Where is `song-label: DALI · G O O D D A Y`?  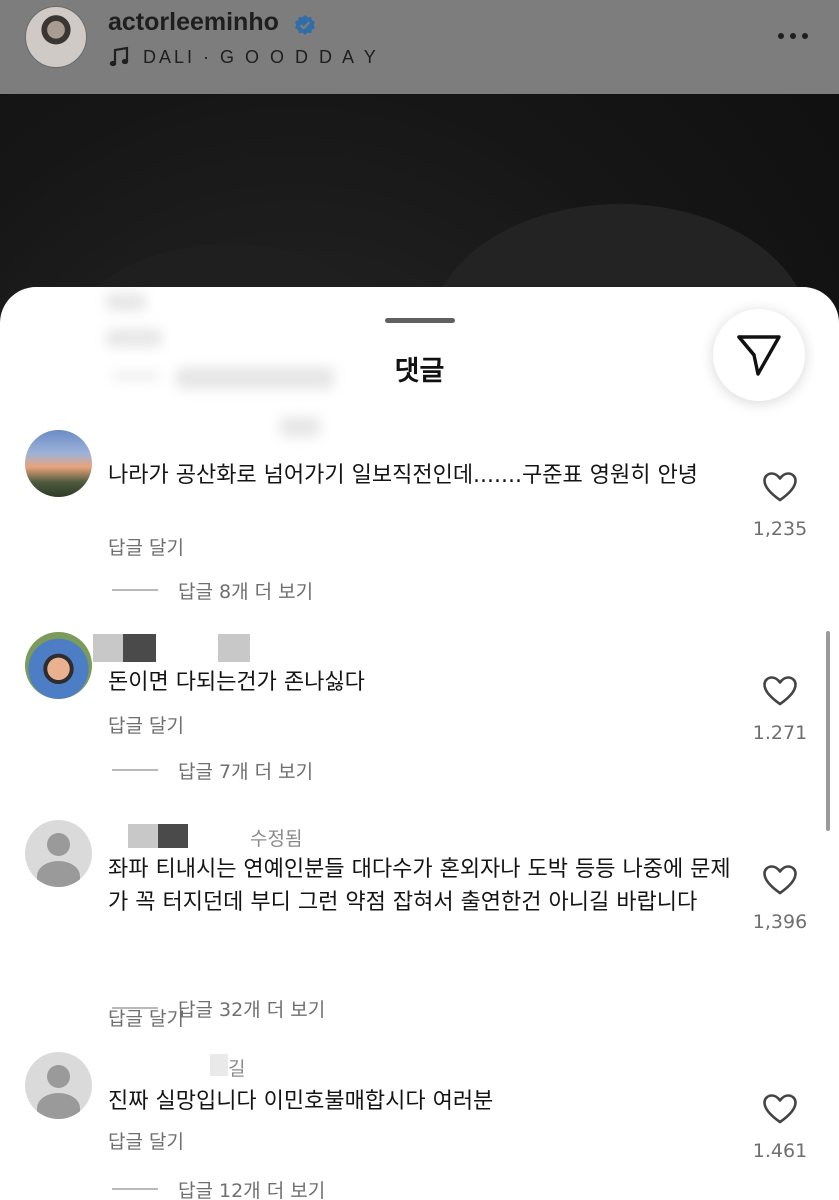
song-label: DALI · G O O D D A Y is located at coordinates (261, 57).